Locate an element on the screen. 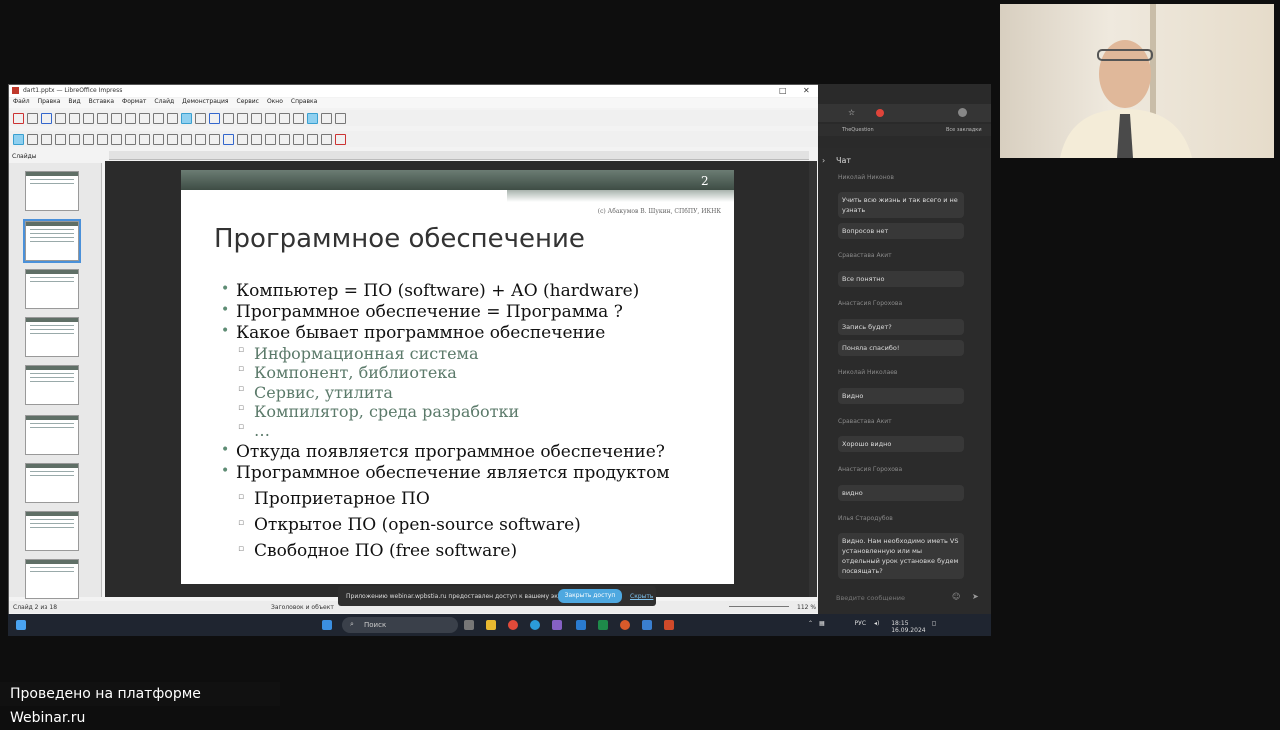  slide-thumbnail-selected is located at coordinates (52, 241).